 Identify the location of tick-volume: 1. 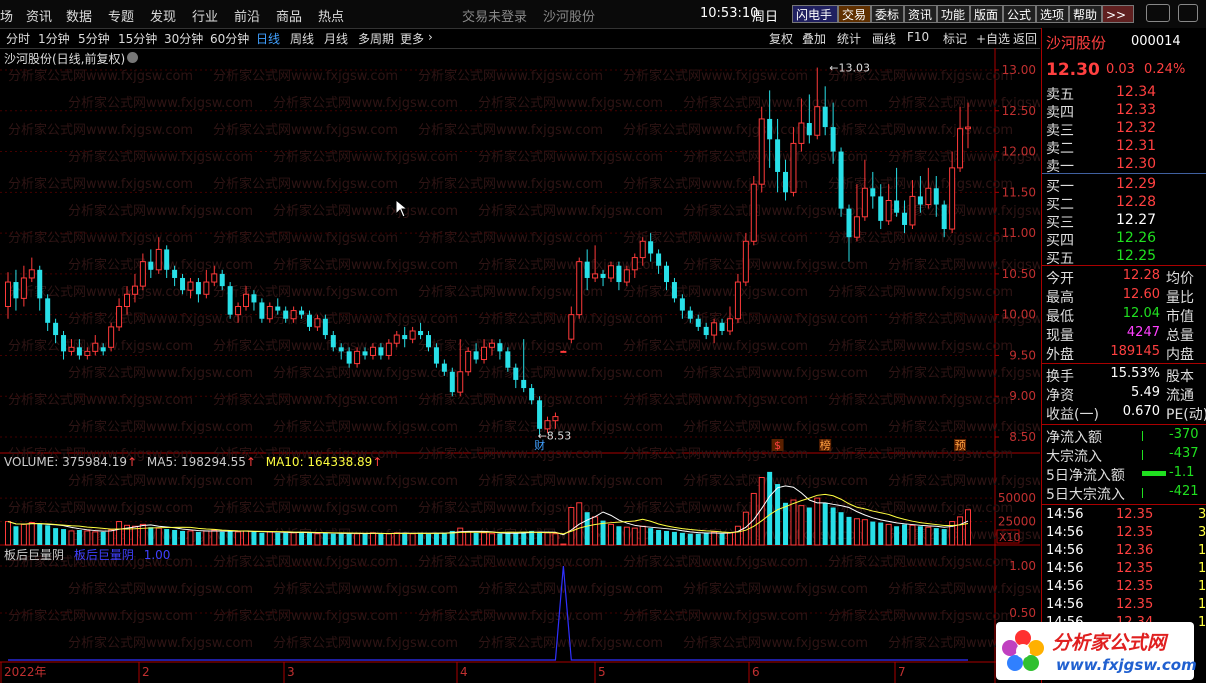
(1202, 604).